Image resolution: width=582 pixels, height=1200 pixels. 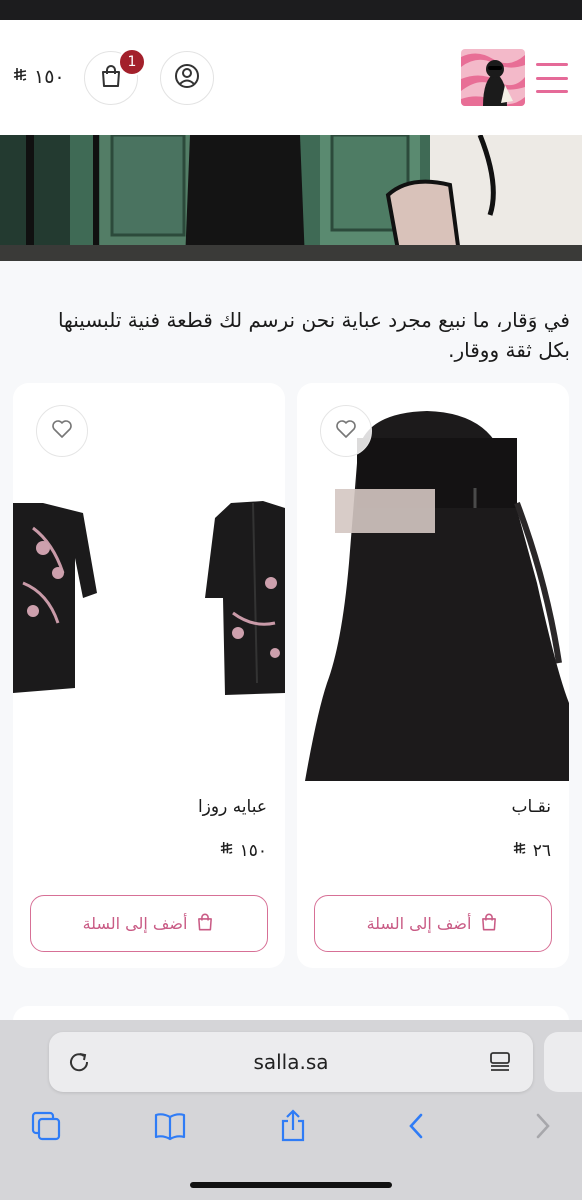 I want to click on cart-total-value: ١٥٠, so click(x=49, y=77).